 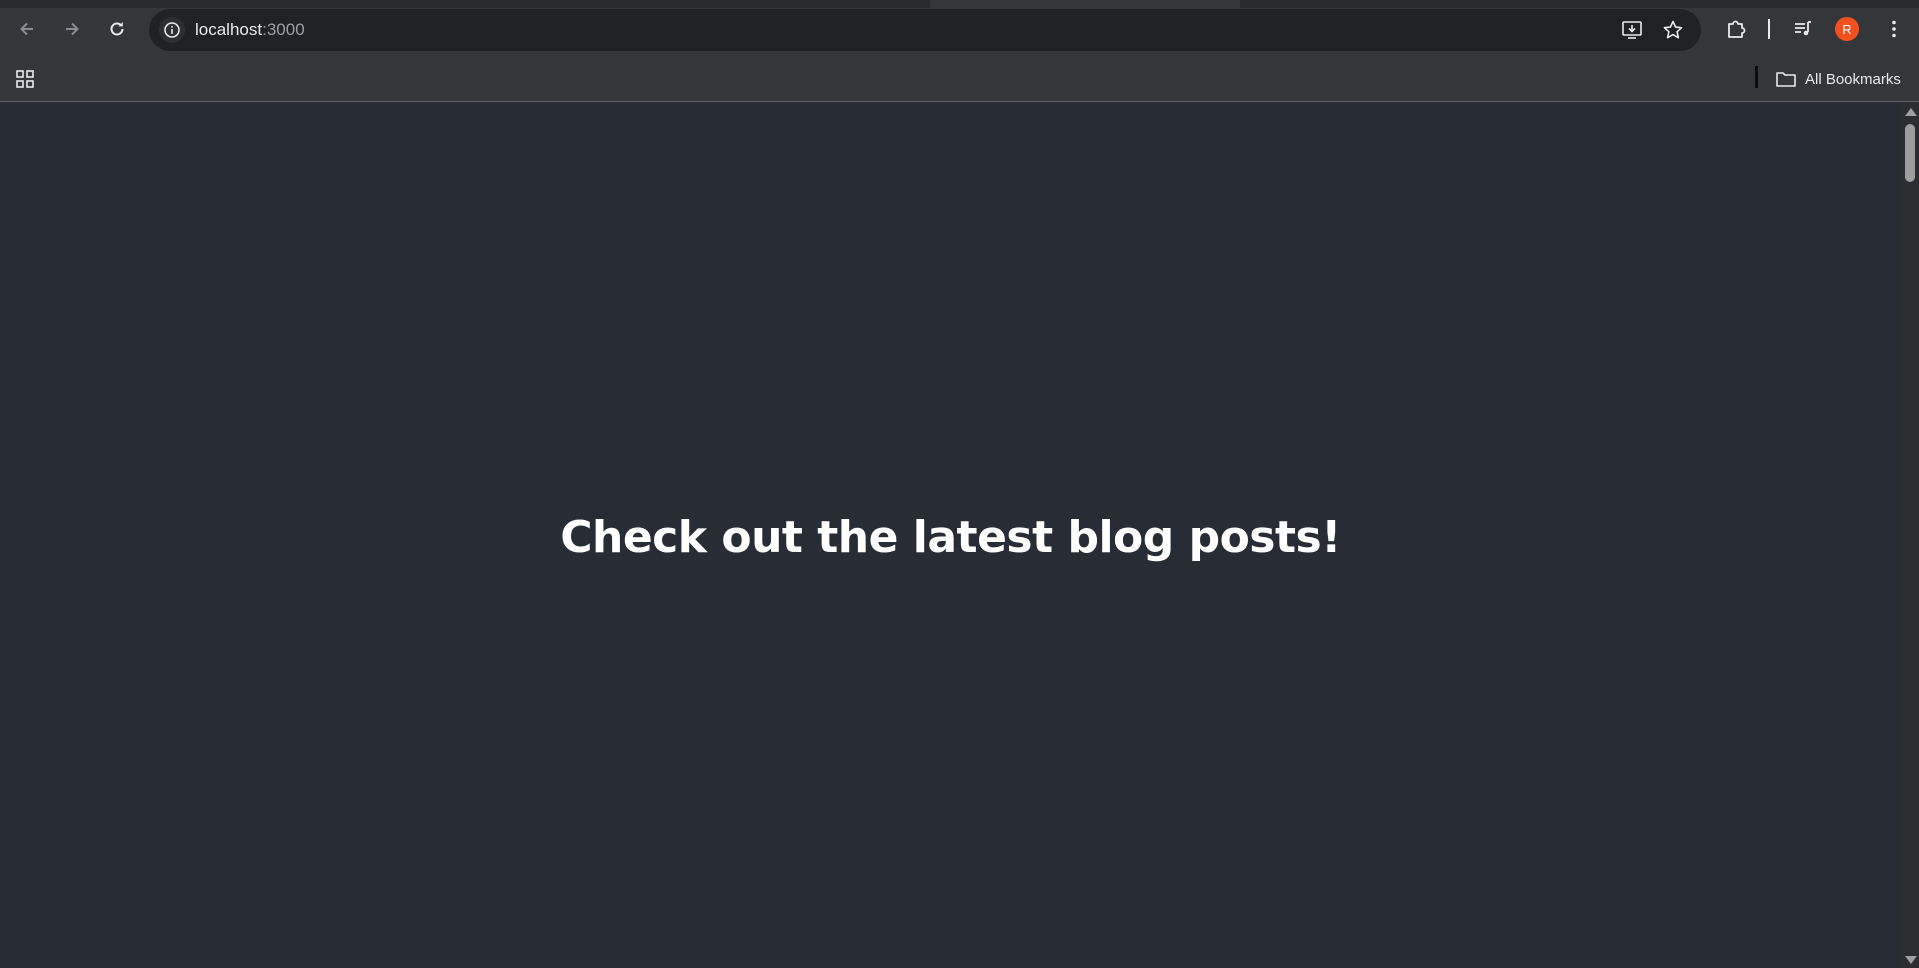 What do you see at coordinates (1756, 77) in the screenshot?
I see `bookmarks-separator` at bounding box center [1756, 77].